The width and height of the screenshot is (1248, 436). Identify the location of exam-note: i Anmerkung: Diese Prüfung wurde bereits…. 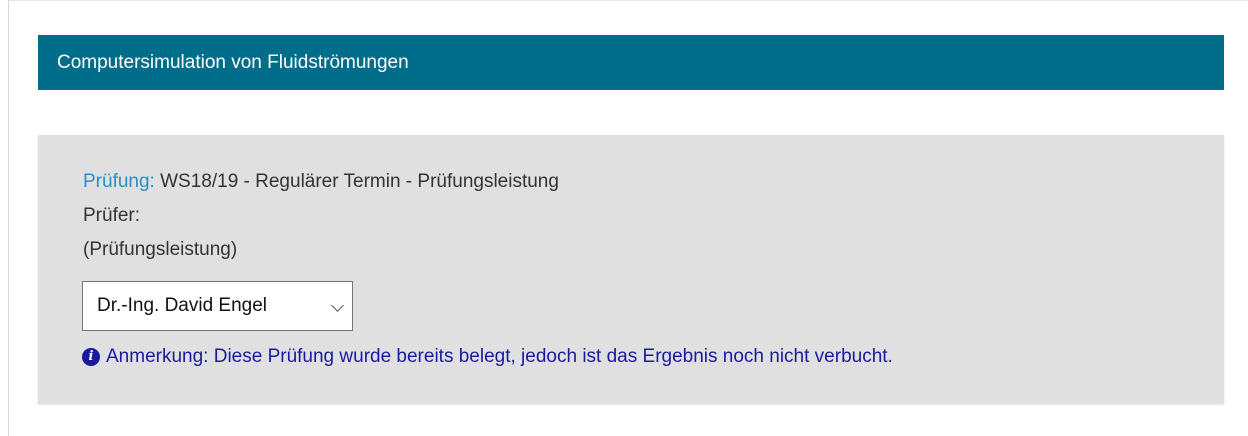
(487, 357).